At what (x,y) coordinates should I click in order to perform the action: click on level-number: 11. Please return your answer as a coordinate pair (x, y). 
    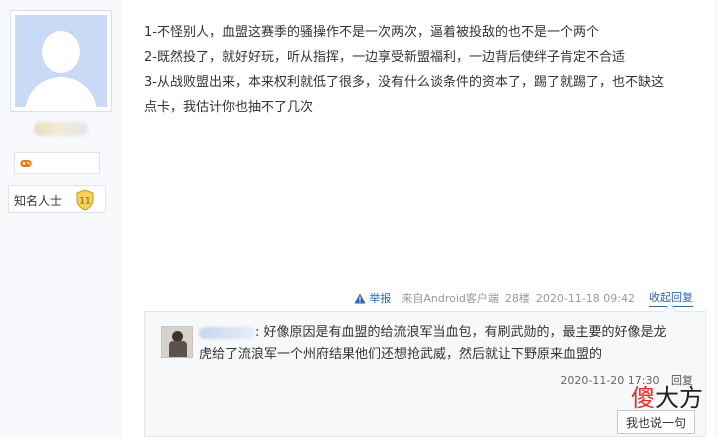
    Looking at the image, I should click on (84, 202).